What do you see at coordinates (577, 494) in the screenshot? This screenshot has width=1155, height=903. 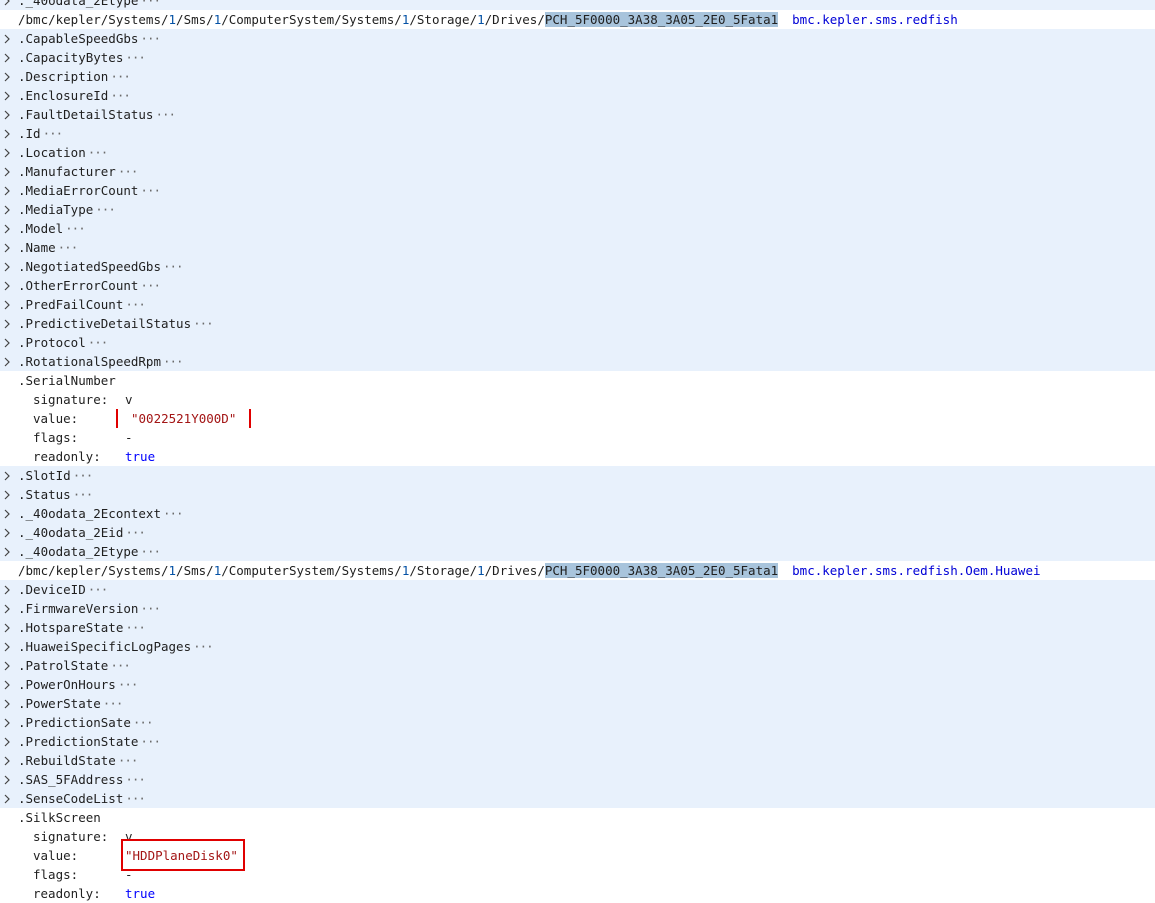 I see `tree-item: .Status ···` at bounding box center [577, 494].